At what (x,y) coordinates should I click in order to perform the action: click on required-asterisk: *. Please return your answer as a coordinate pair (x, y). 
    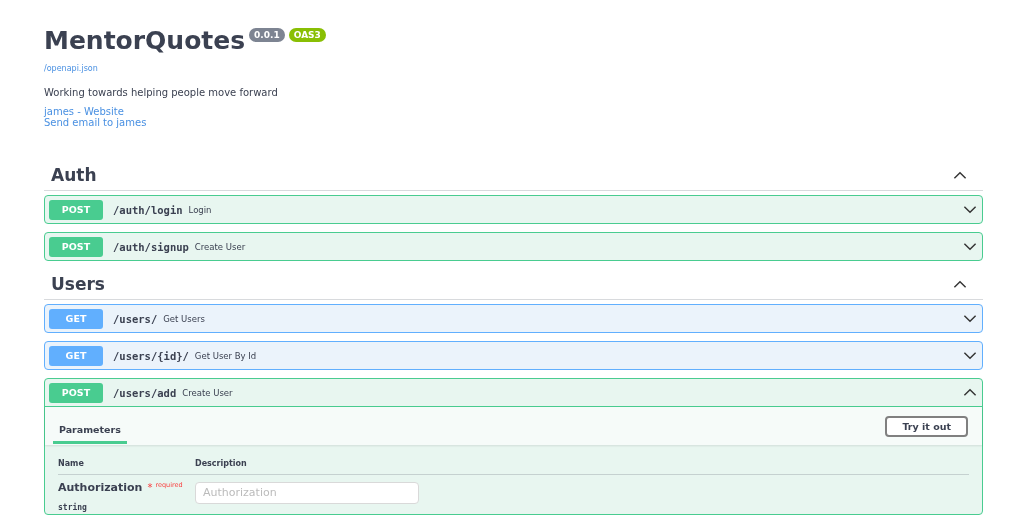
    Looking at the image, I should click on (150, 488).